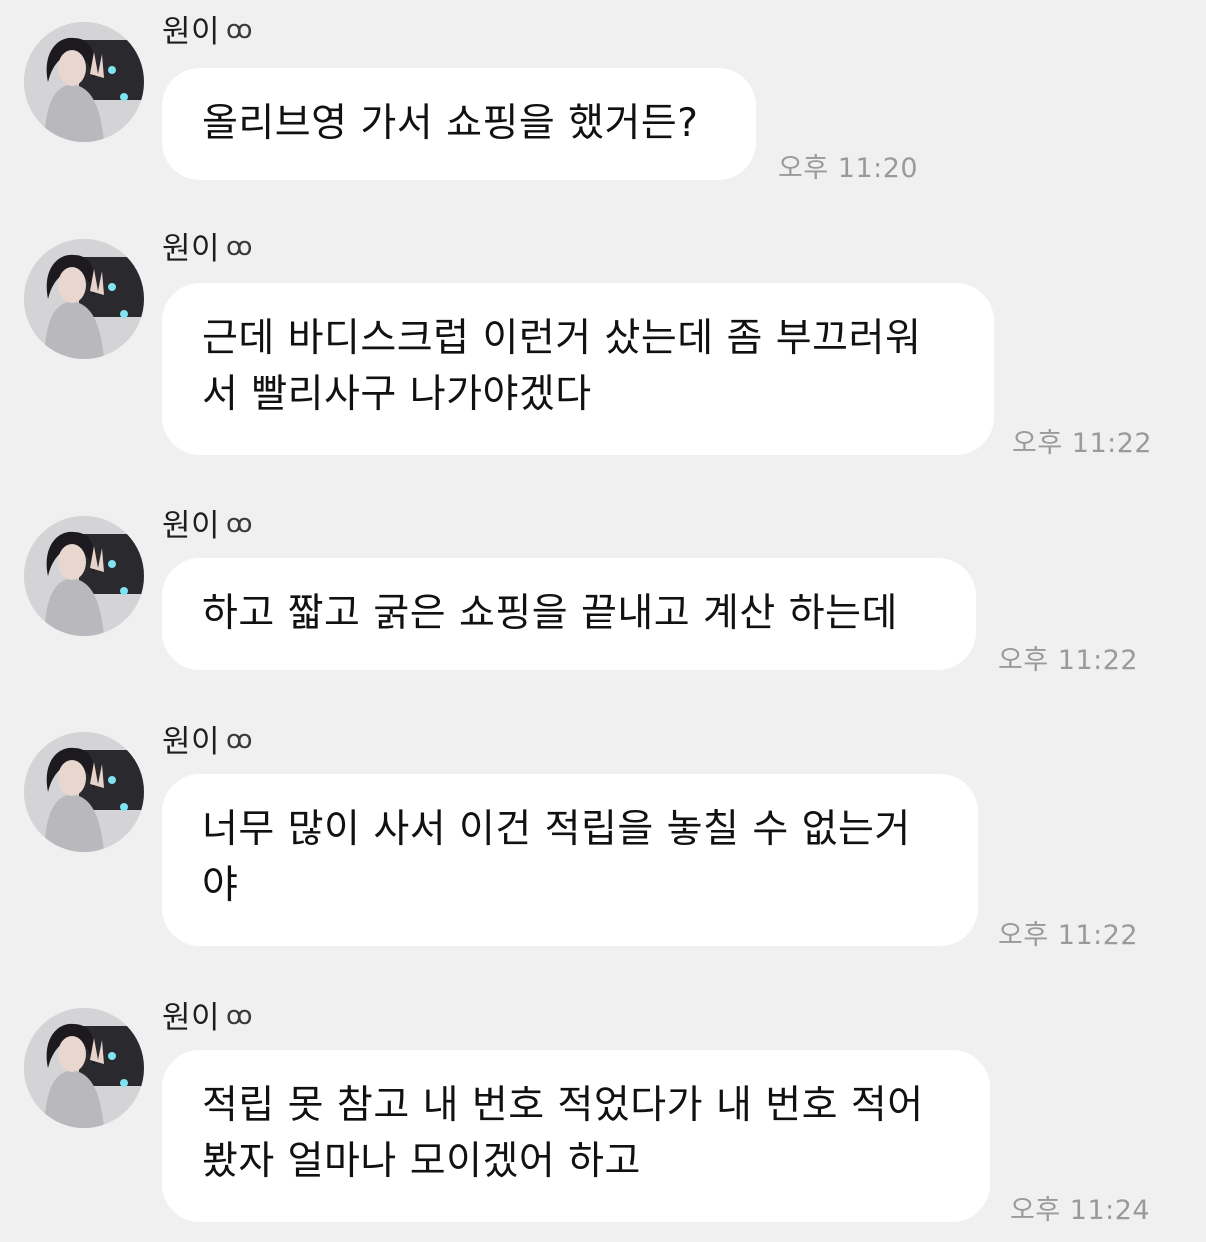  What do you see at coordinates (562, 366) in the screenshot?
I see `message-text: 근데 바디스크럽 이런거 샀는데 좀 부끄러워 서 빨리사구 나가야겠다` at bounding box center [562, 366].